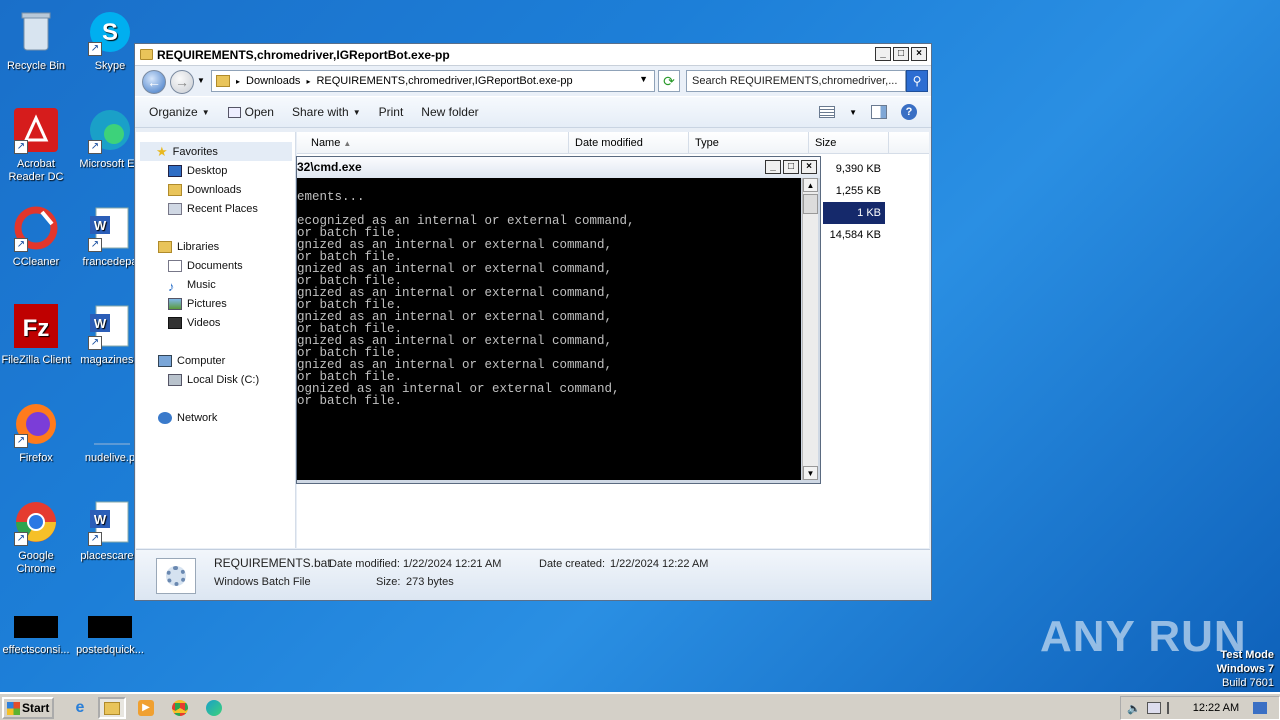 Image resolution: width=1280 pixels, height=720 pixels. I want to click on views-icon, so click(827, 112).